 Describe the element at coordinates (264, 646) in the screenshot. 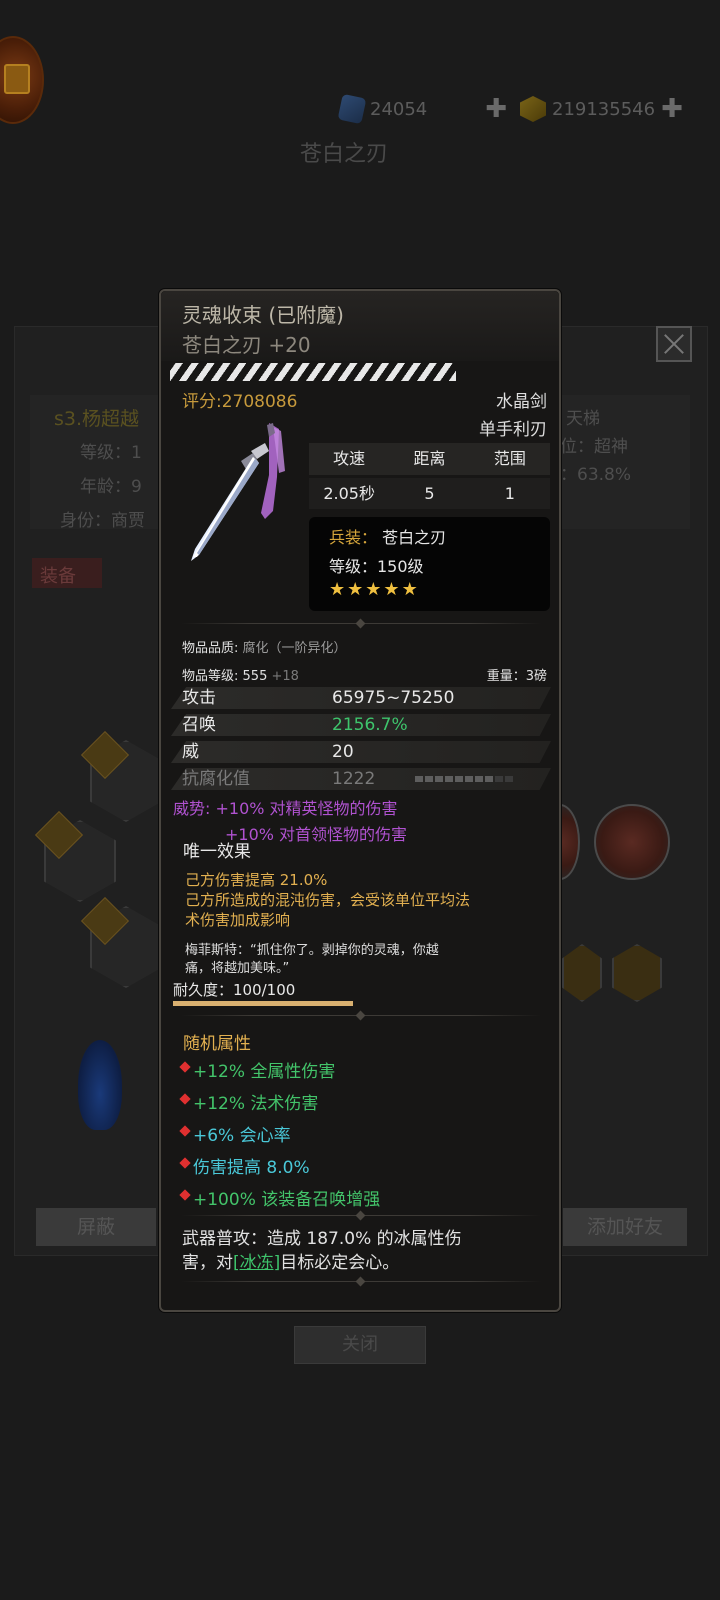

I see `item-quality: 物品品质: 腐化（一阶异化）` at that location.